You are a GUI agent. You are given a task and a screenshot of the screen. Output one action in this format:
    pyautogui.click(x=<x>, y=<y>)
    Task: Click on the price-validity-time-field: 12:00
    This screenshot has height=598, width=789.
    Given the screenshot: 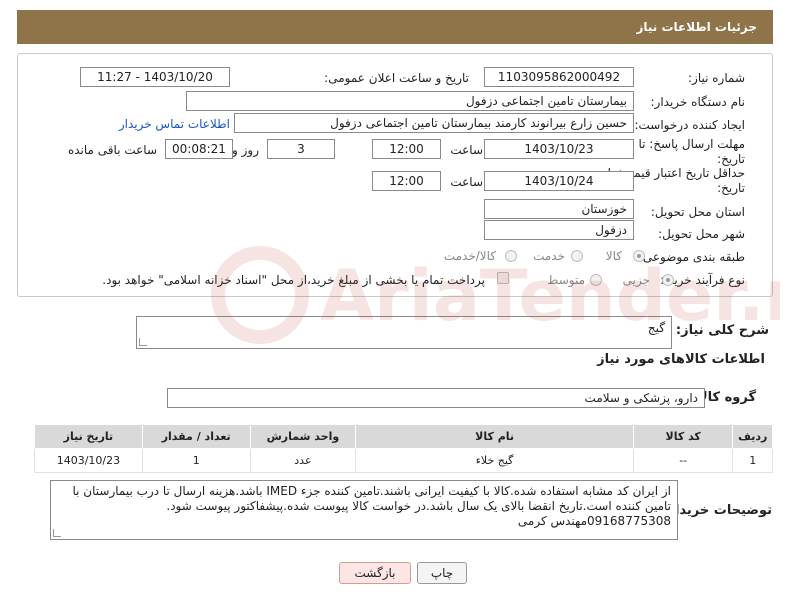 What is the action you would take?
    pyautogui.click(x=406, y=181)
    